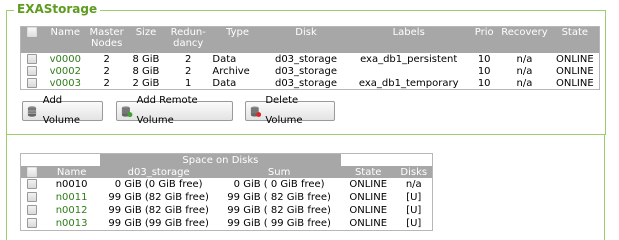 The height and width of the screenshot is (240, 619). I want to click on node-link: n0012, so click(71, 210).